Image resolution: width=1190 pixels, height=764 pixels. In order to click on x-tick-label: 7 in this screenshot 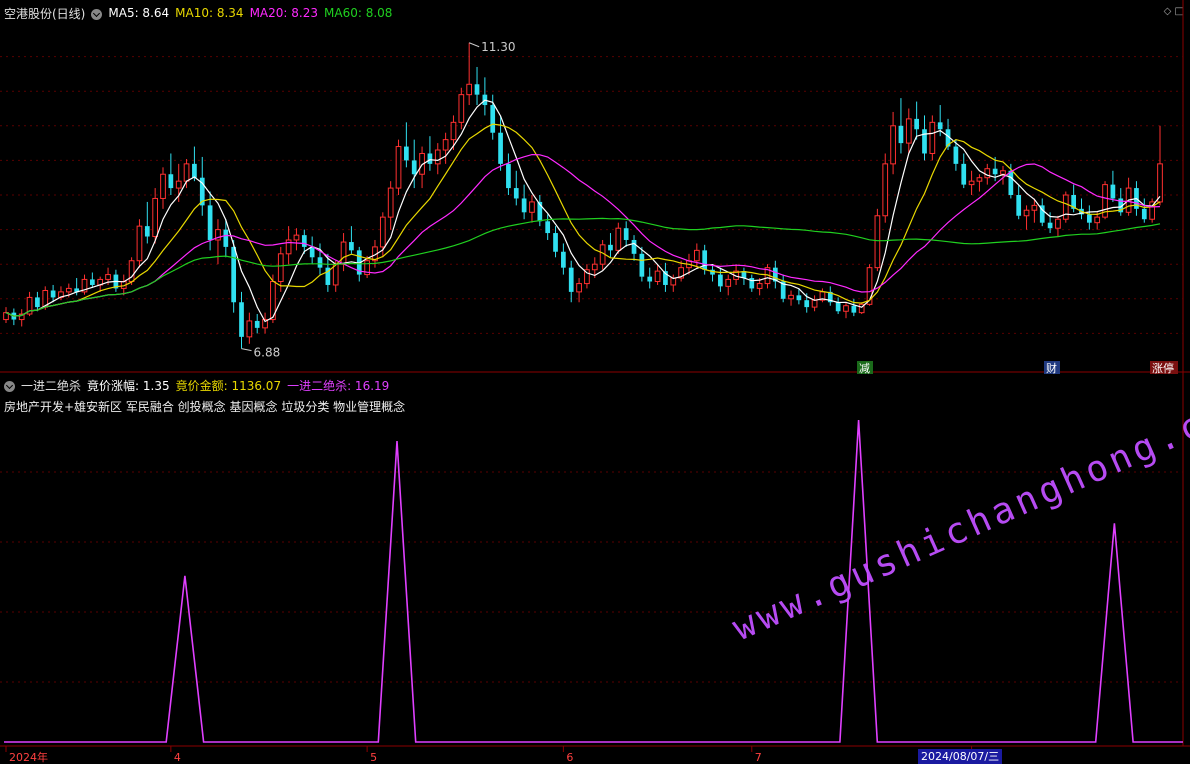, I will do `click(758, 757)`.